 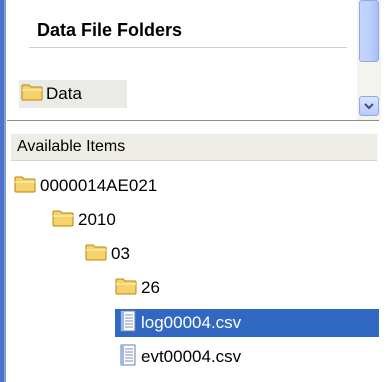 What do you see at coordinates (97, 219) in the screenshot?
I see `tree-node-label: 2010` at bounding box center [97, 219].